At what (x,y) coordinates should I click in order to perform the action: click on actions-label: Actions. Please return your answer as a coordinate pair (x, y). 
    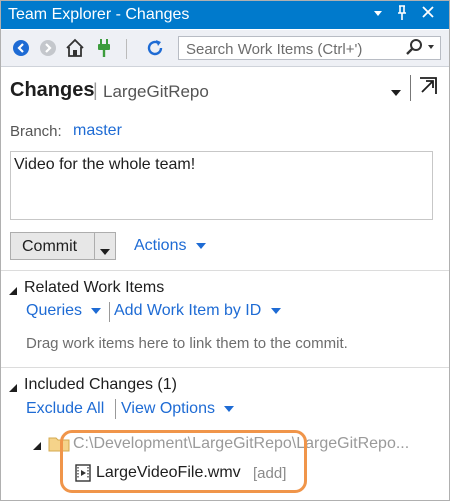
    Looking at the image, I should click on (160, 245).